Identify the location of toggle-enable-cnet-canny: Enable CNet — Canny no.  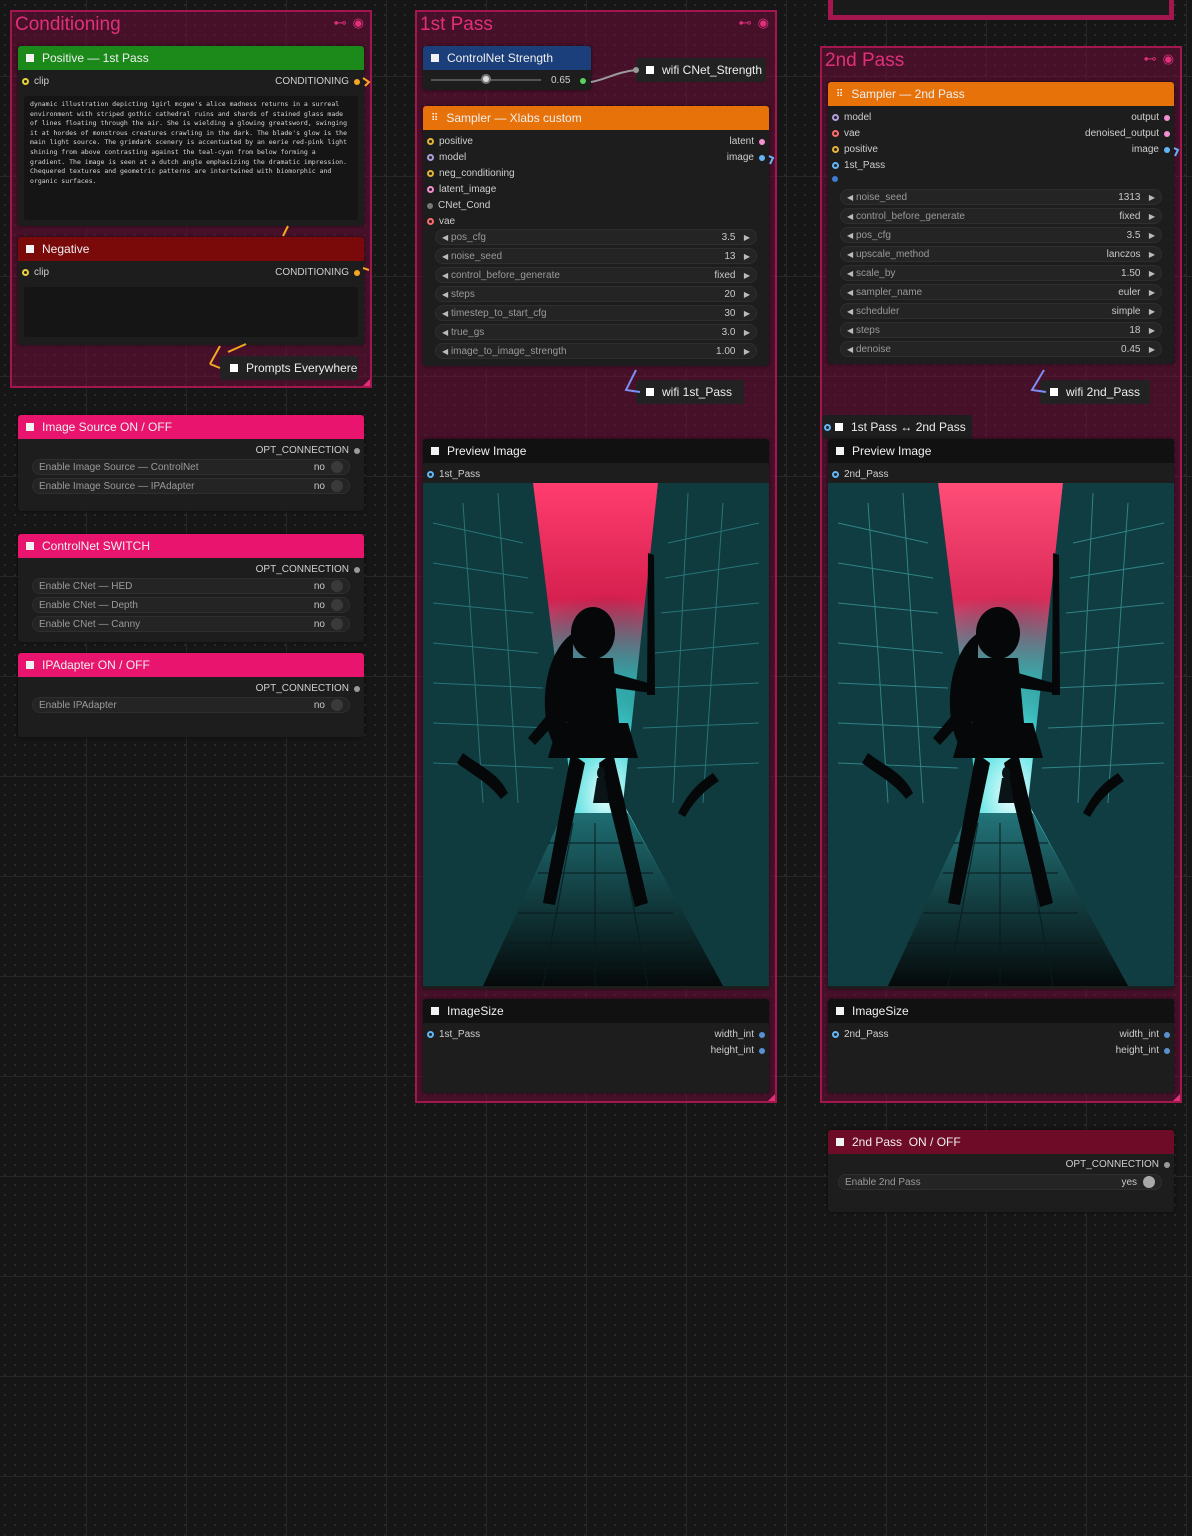
(191, 624).